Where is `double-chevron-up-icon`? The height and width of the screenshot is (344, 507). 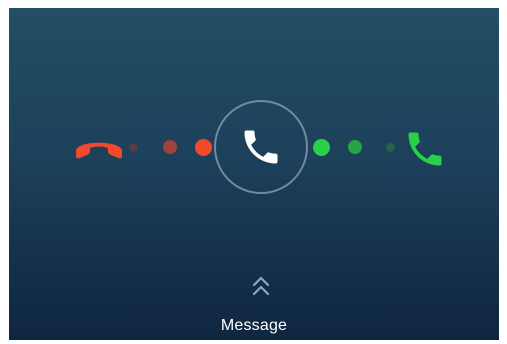 double-chevron-up-icon is located at coordinates (261, 286).